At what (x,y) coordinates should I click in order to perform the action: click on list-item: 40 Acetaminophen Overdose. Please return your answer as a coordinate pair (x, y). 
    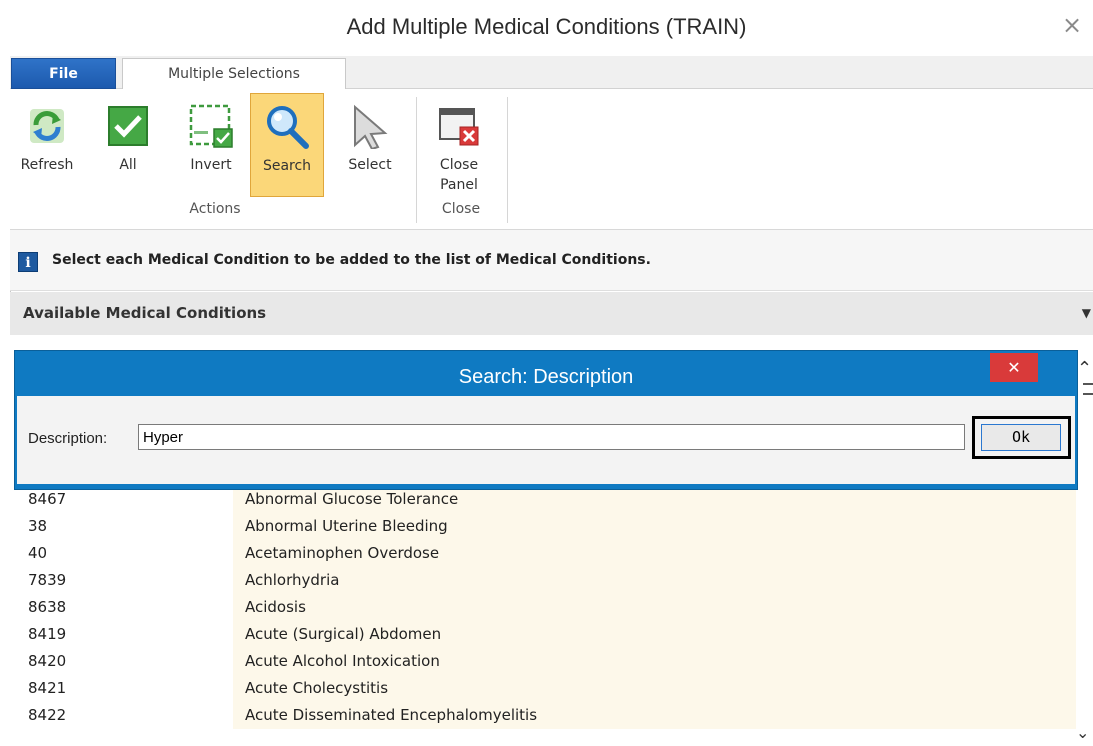
    Looking at the image, I should click on (543, 553).